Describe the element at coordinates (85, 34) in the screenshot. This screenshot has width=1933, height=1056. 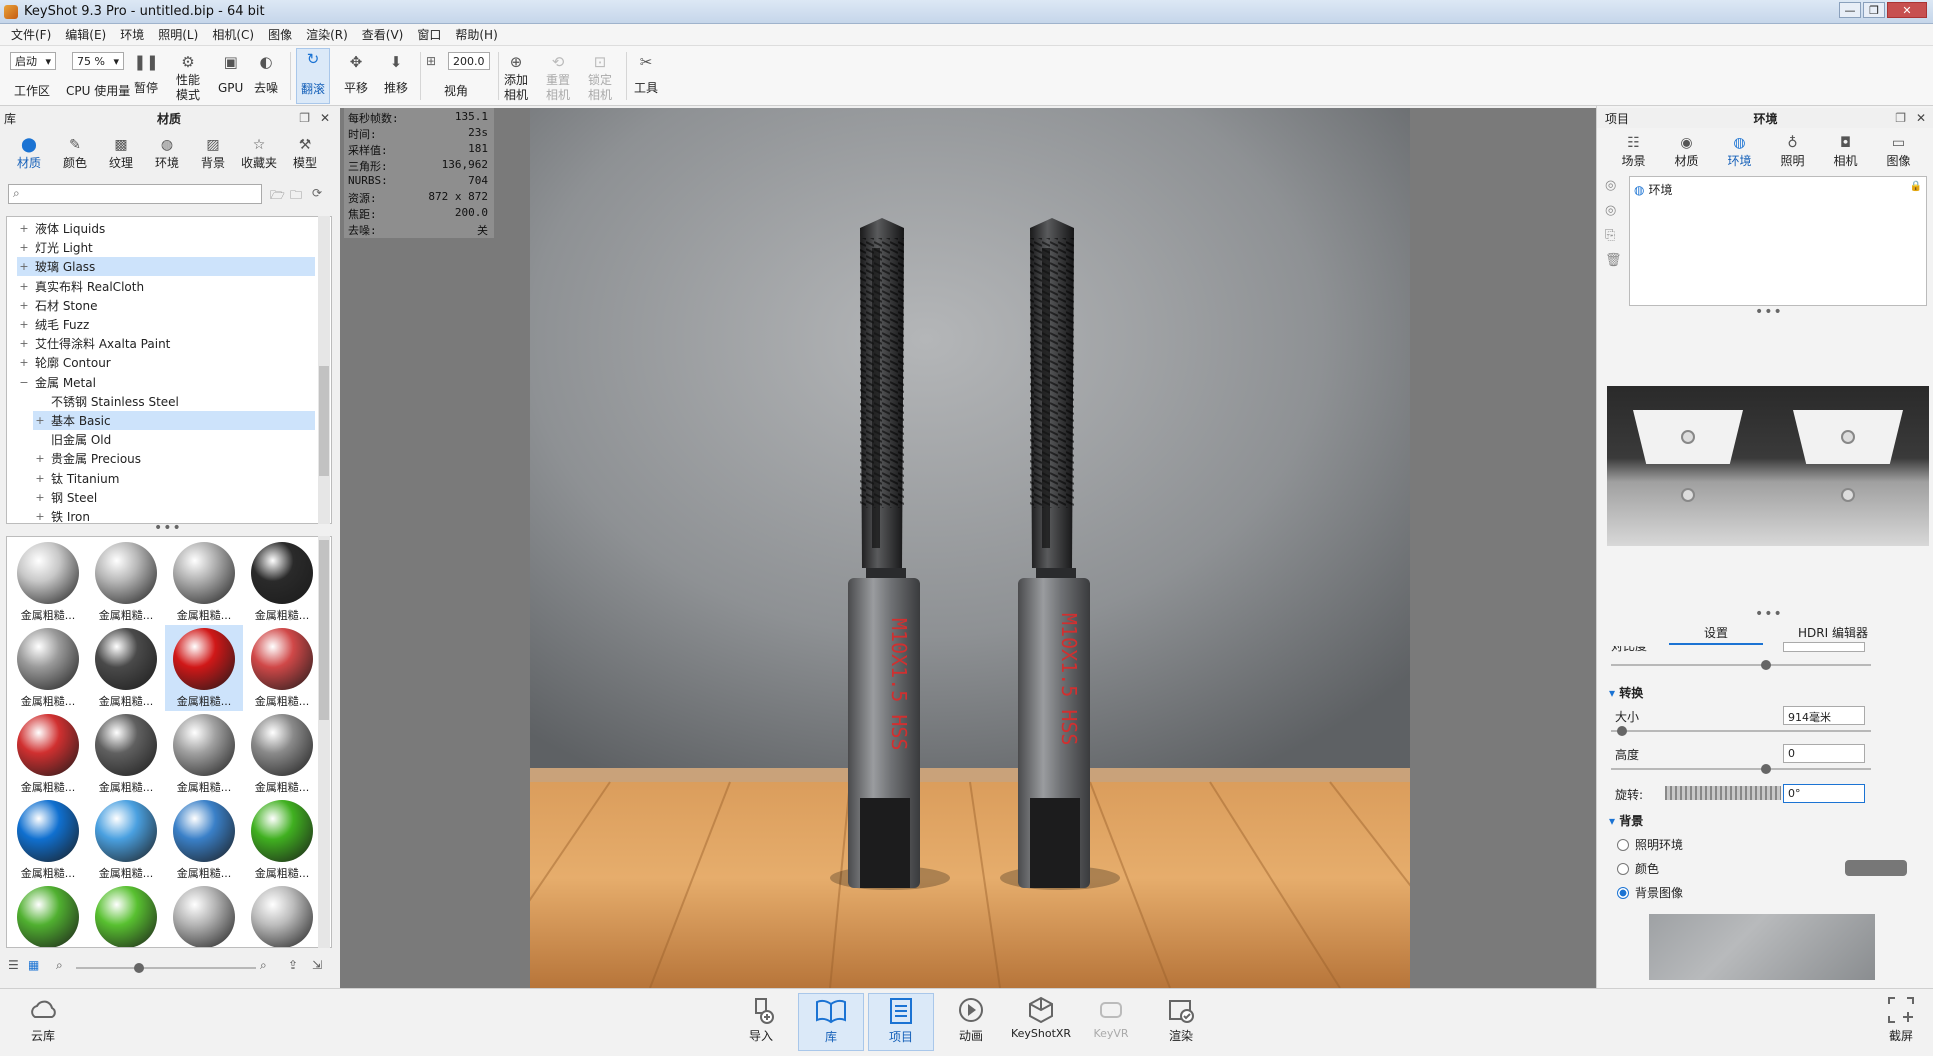
I see `menu-edit: 编辑(E)` at that location.